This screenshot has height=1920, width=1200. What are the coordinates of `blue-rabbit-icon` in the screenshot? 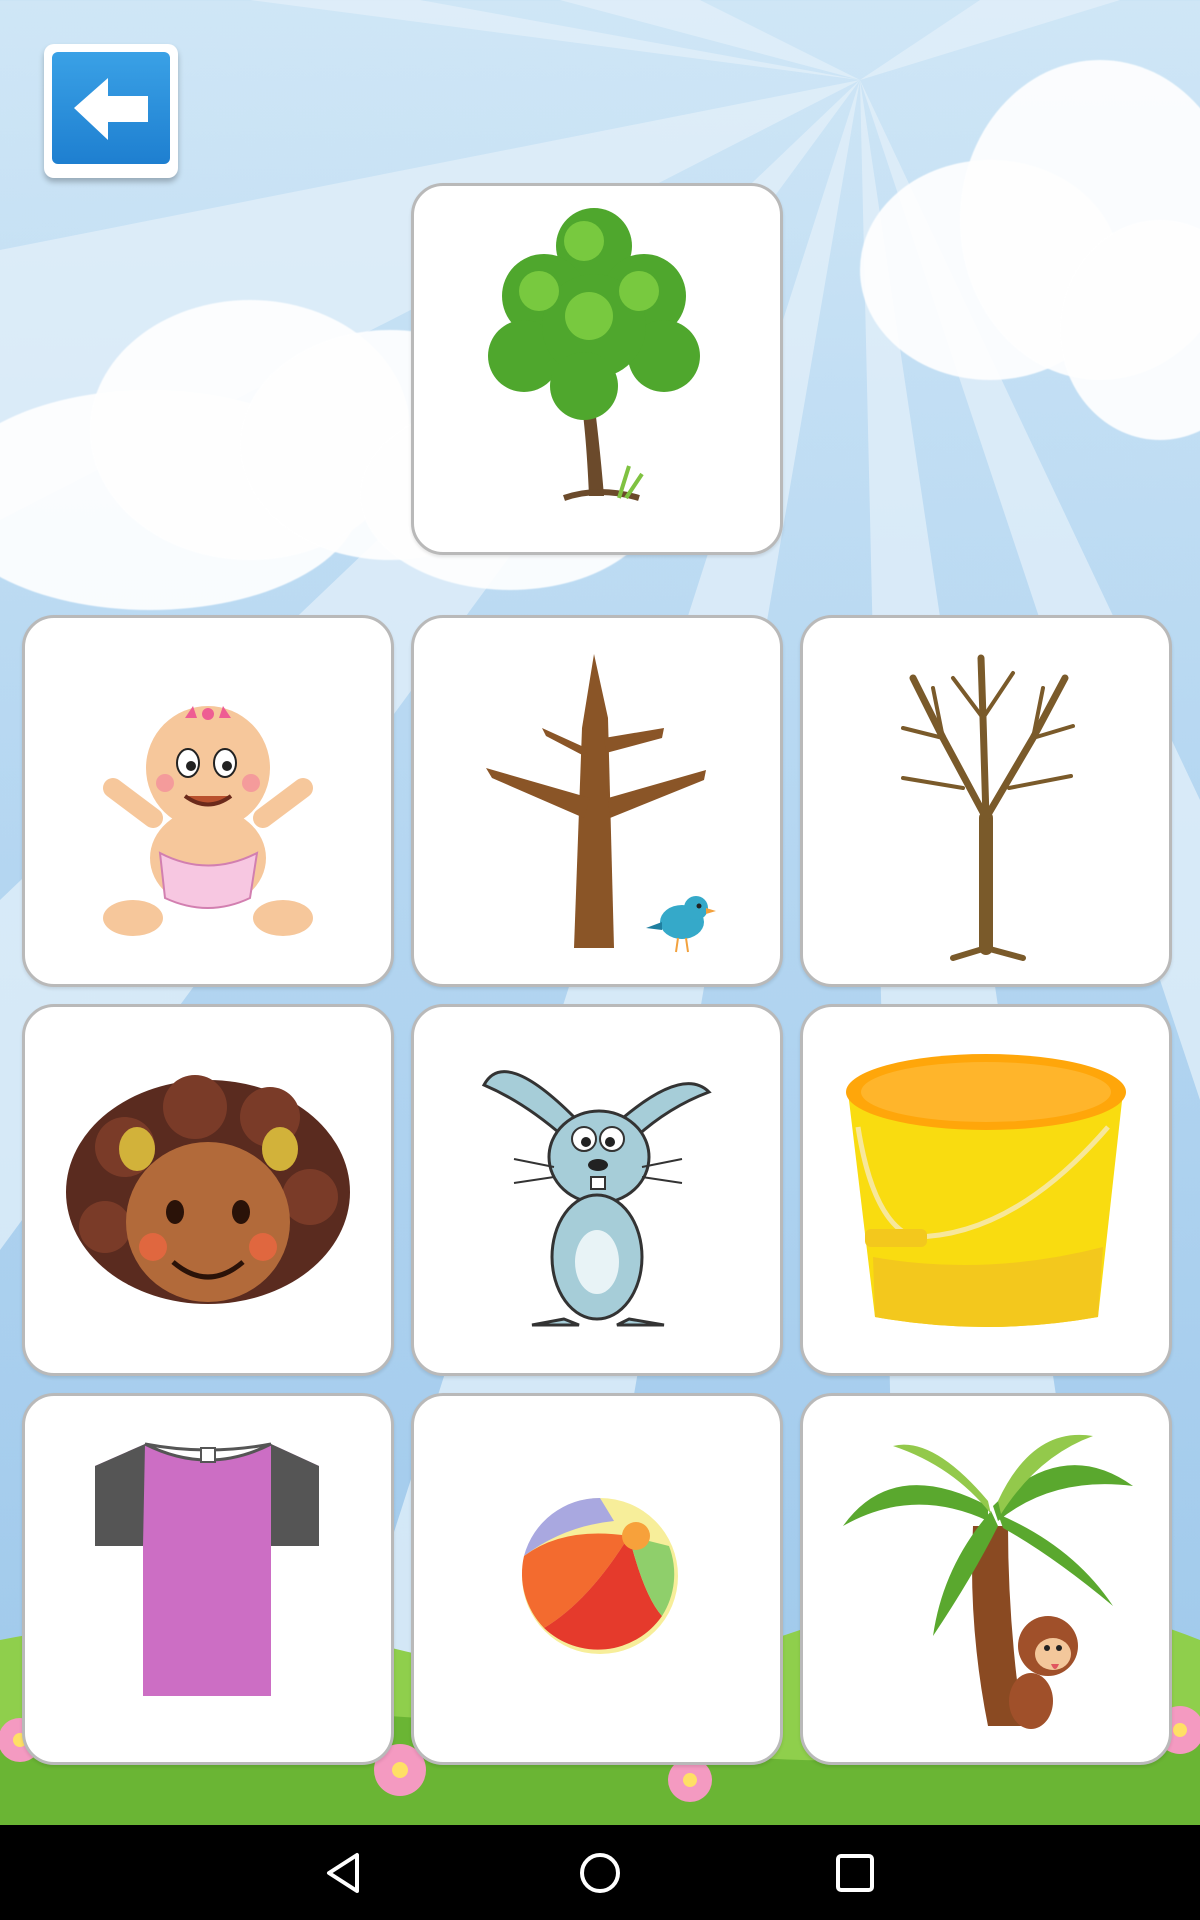 It's located at (596, 1198).